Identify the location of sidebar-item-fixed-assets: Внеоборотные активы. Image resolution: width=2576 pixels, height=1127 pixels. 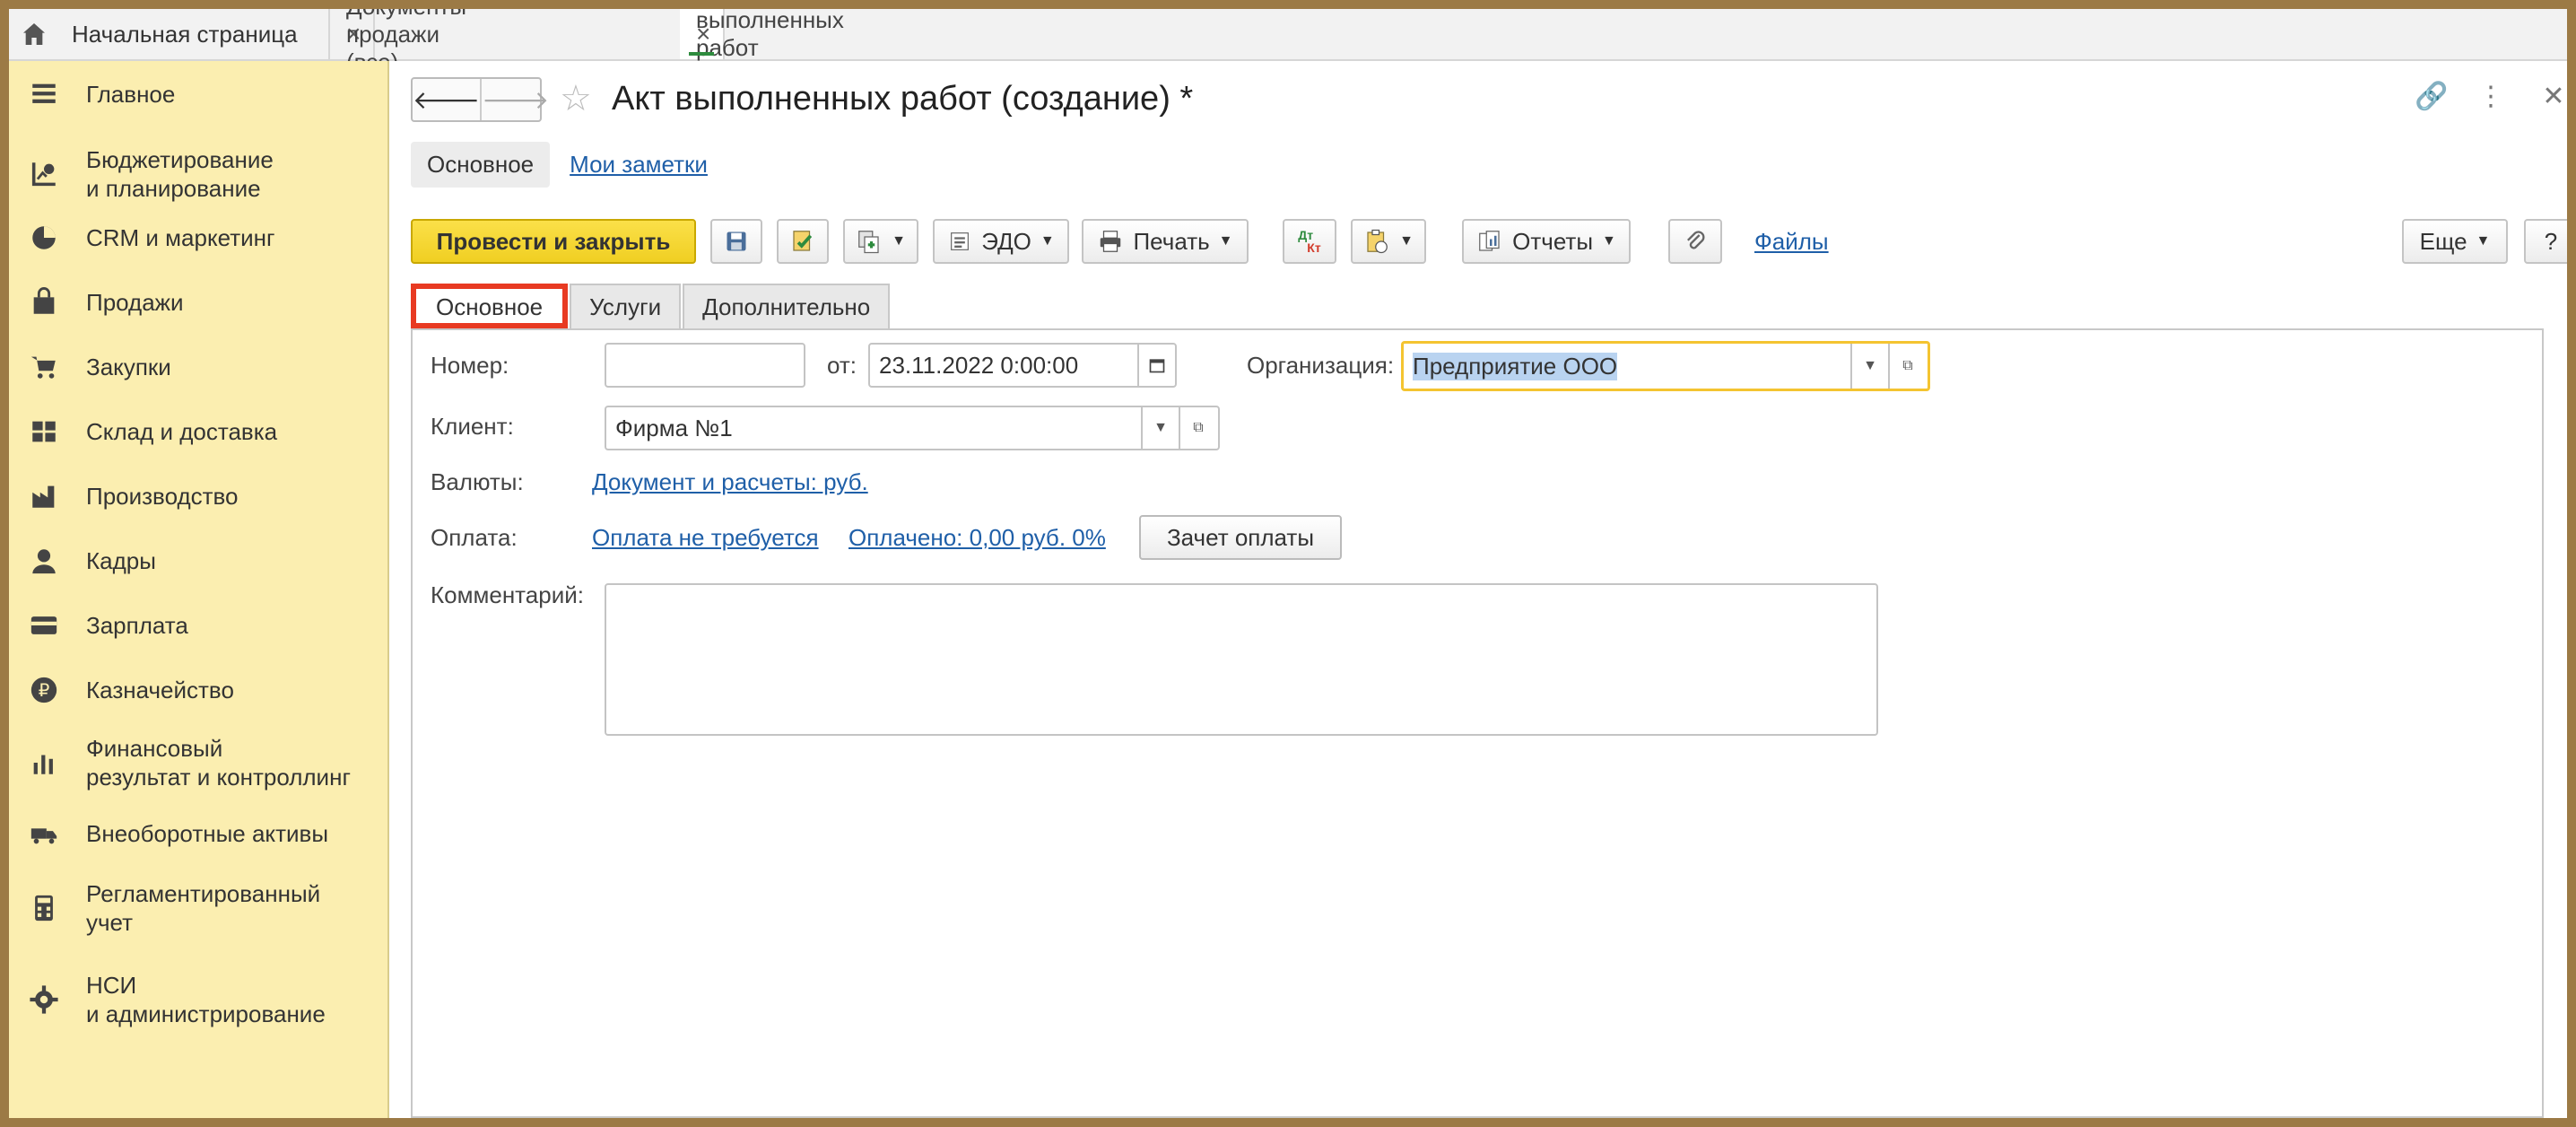
(198, 833).